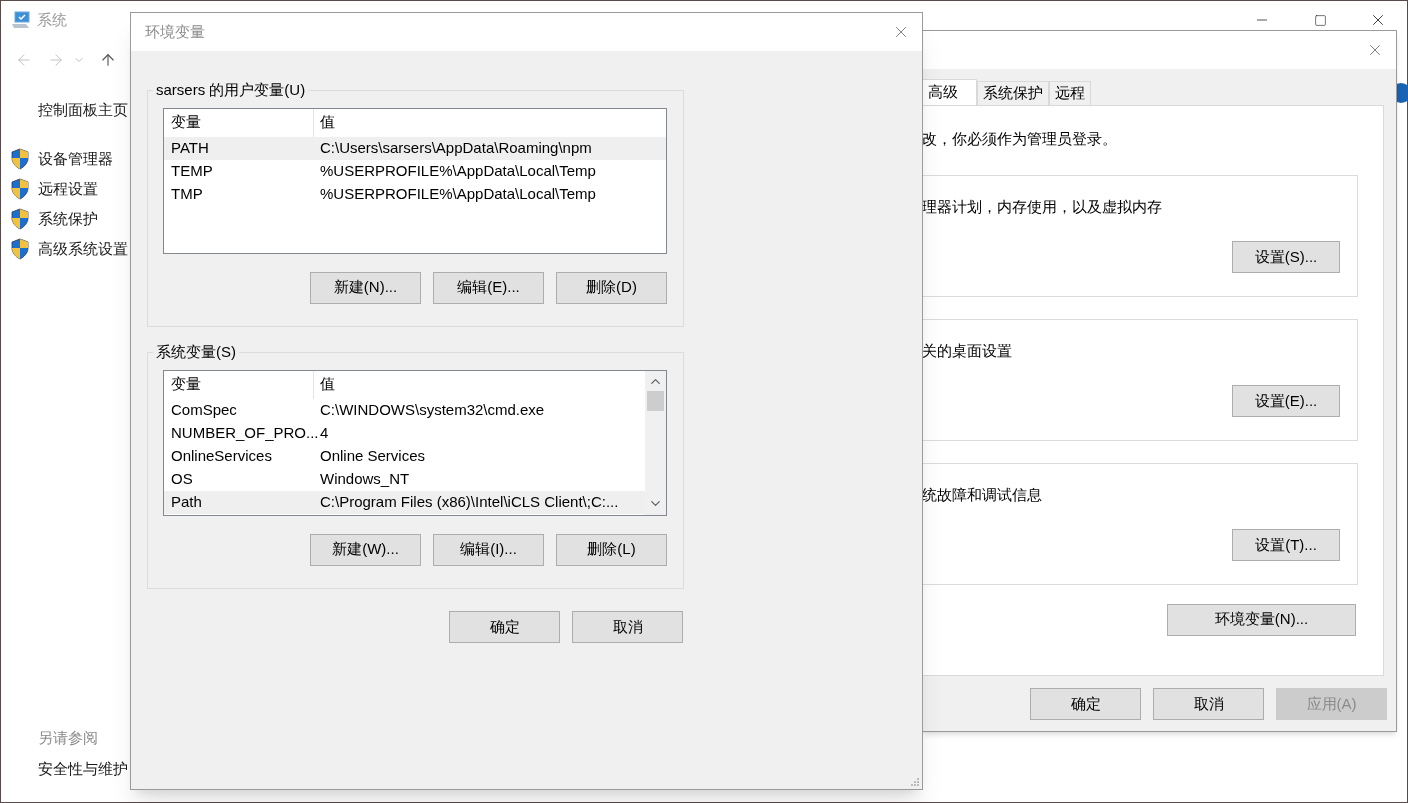  Describe the element at coordinates (655, 442) in the screenshot. I see `scrollbar` at that location.